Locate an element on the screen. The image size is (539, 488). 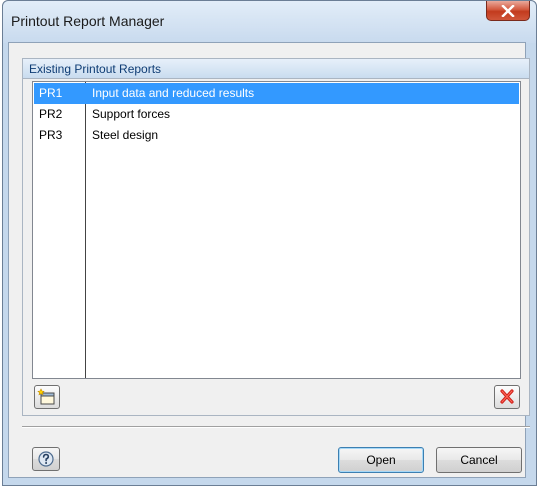
delete-report-button is located at coordinates (507, 397).